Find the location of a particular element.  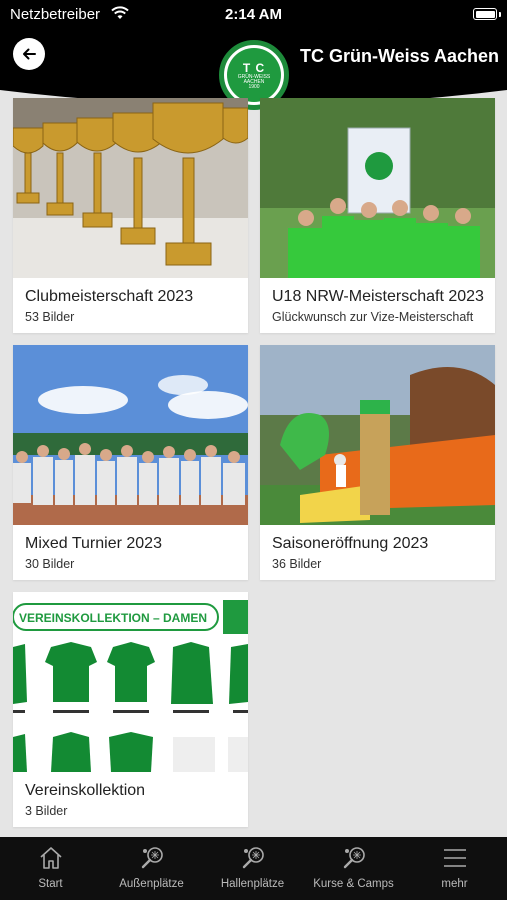

status-bar: Netzbetreiber 2:14 AM is located at coordinates (253, 15).